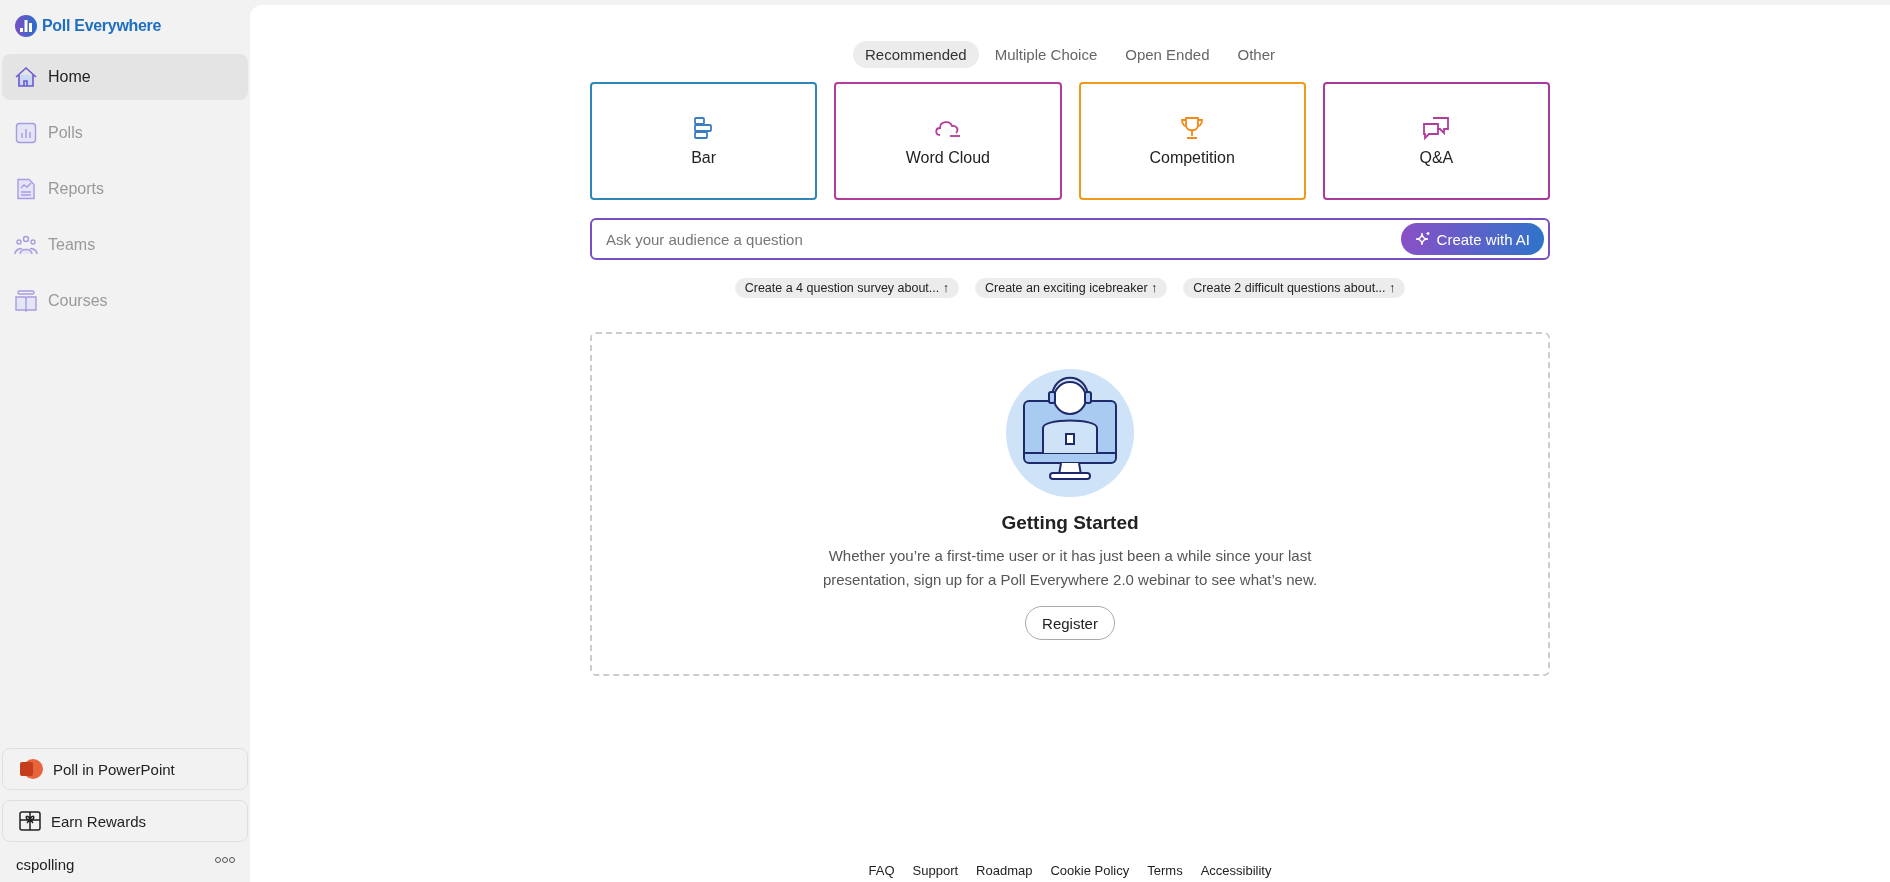 Image resolution: width=1890 pixels, height=882 pixels. I want to click on gift-icon, so click(30, 821).